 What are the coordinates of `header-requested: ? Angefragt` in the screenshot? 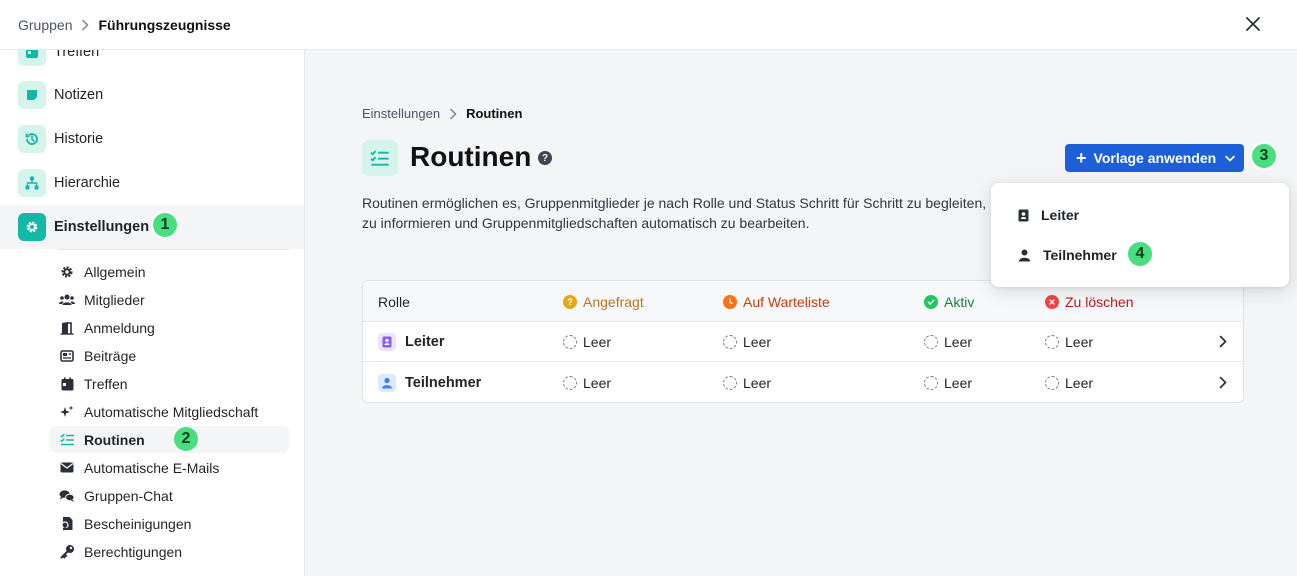 It's located at (603, 301).